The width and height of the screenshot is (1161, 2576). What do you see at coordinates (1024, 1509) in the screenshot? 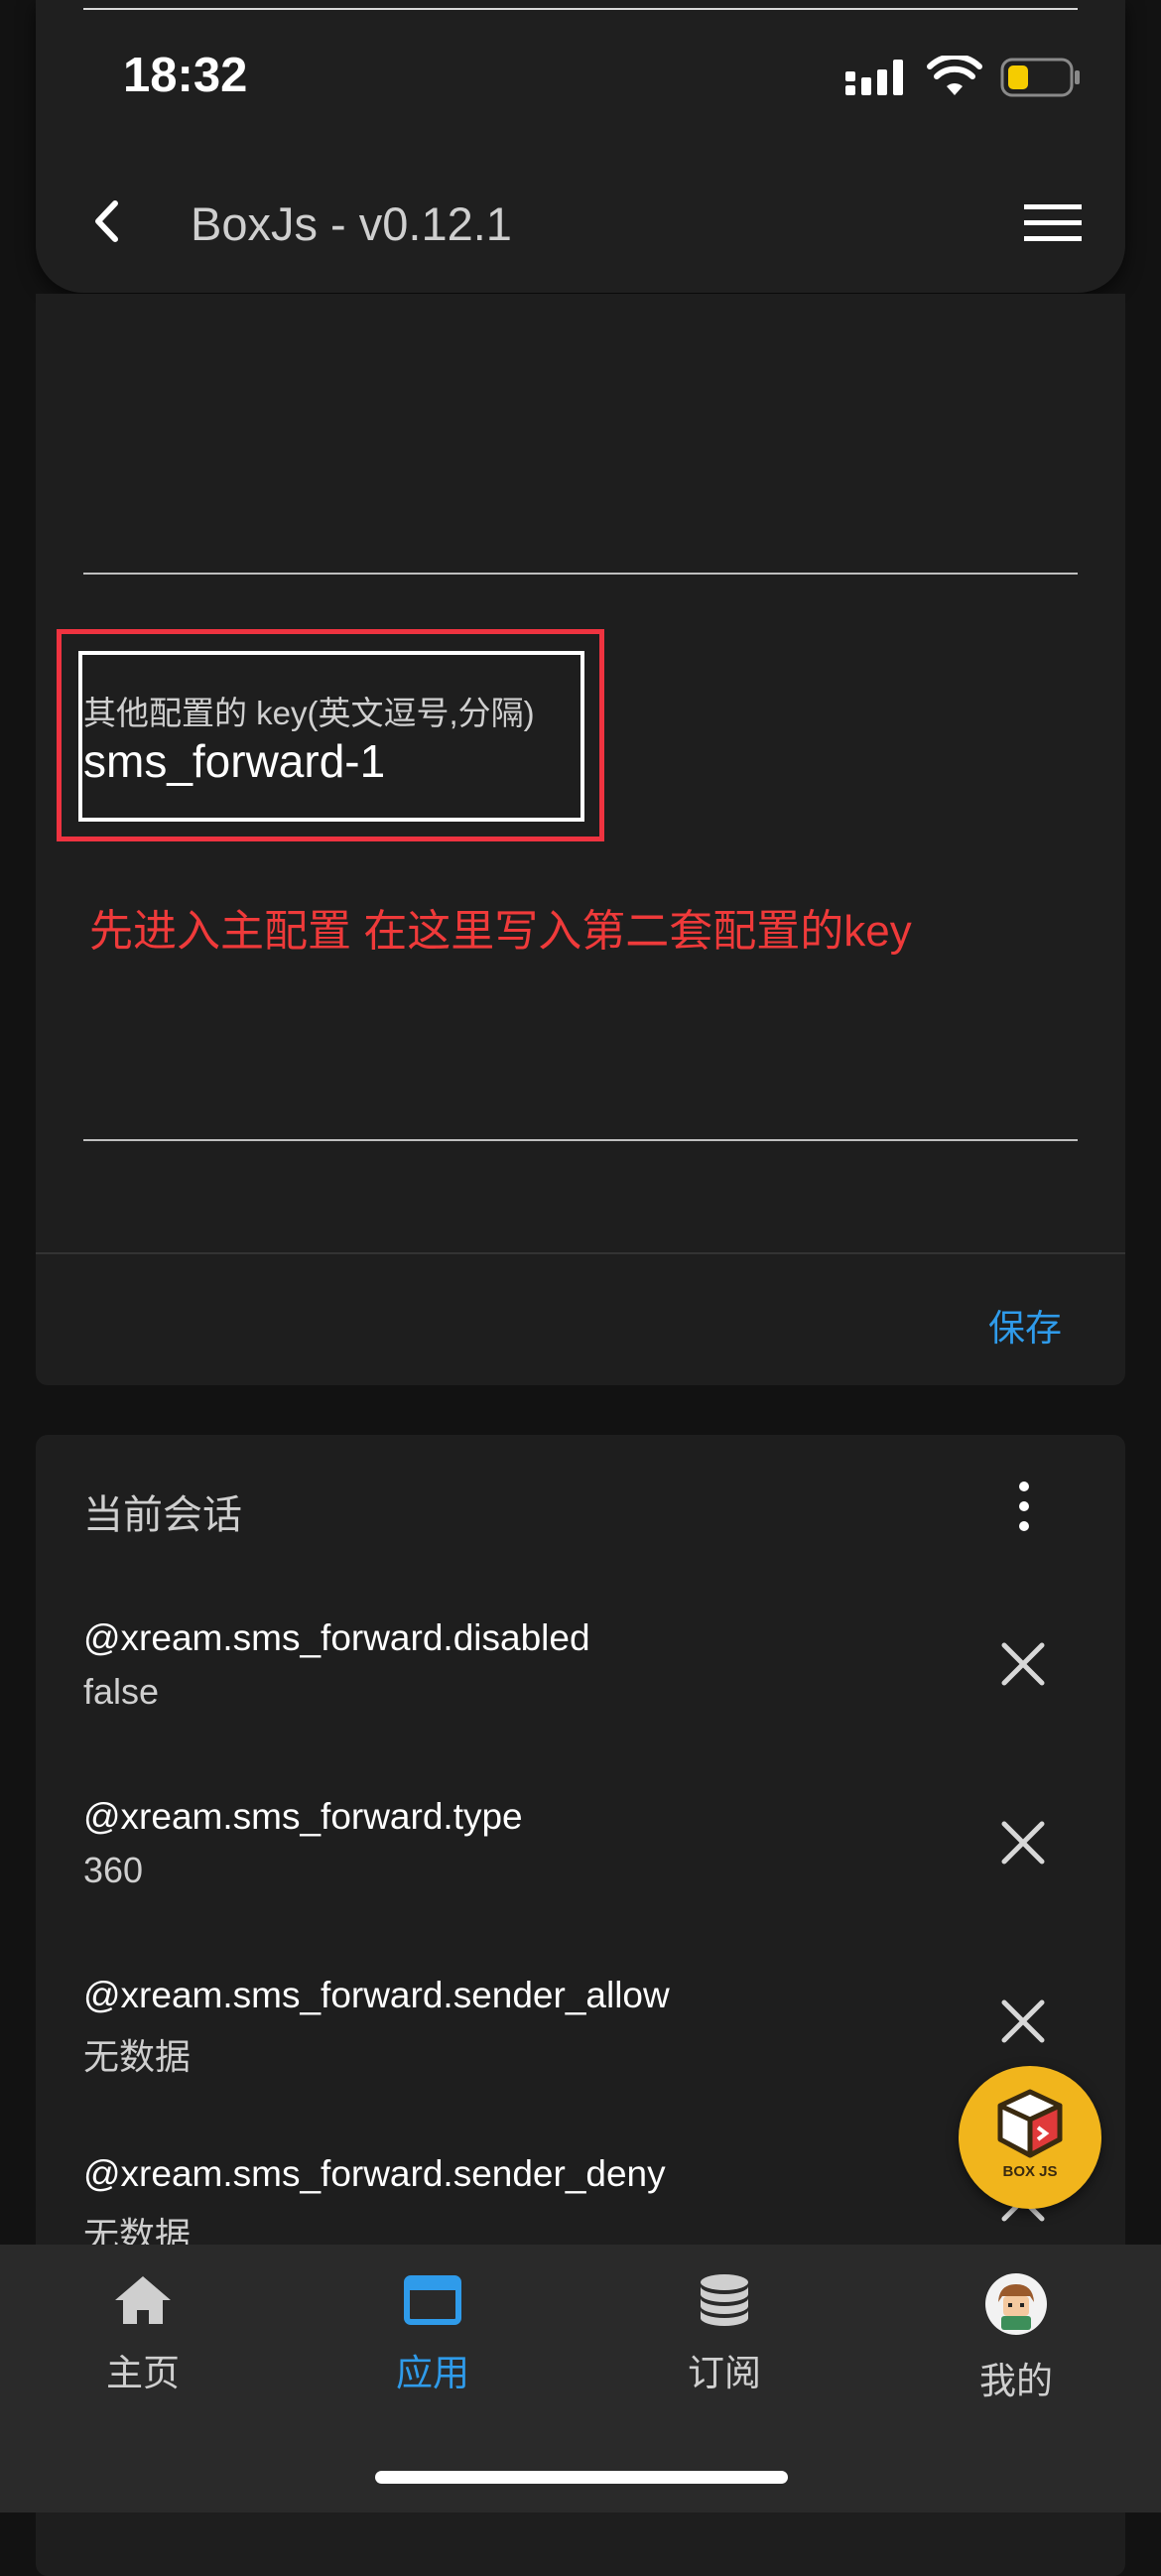
I see `more-vert-icon` at bounding box center [1024, 1509].